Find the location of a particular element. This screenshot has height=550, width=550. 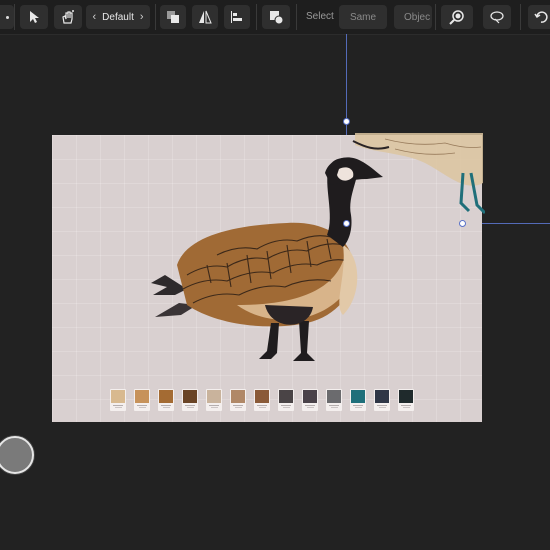

zoom-icon is located at coordinates (456, 17).